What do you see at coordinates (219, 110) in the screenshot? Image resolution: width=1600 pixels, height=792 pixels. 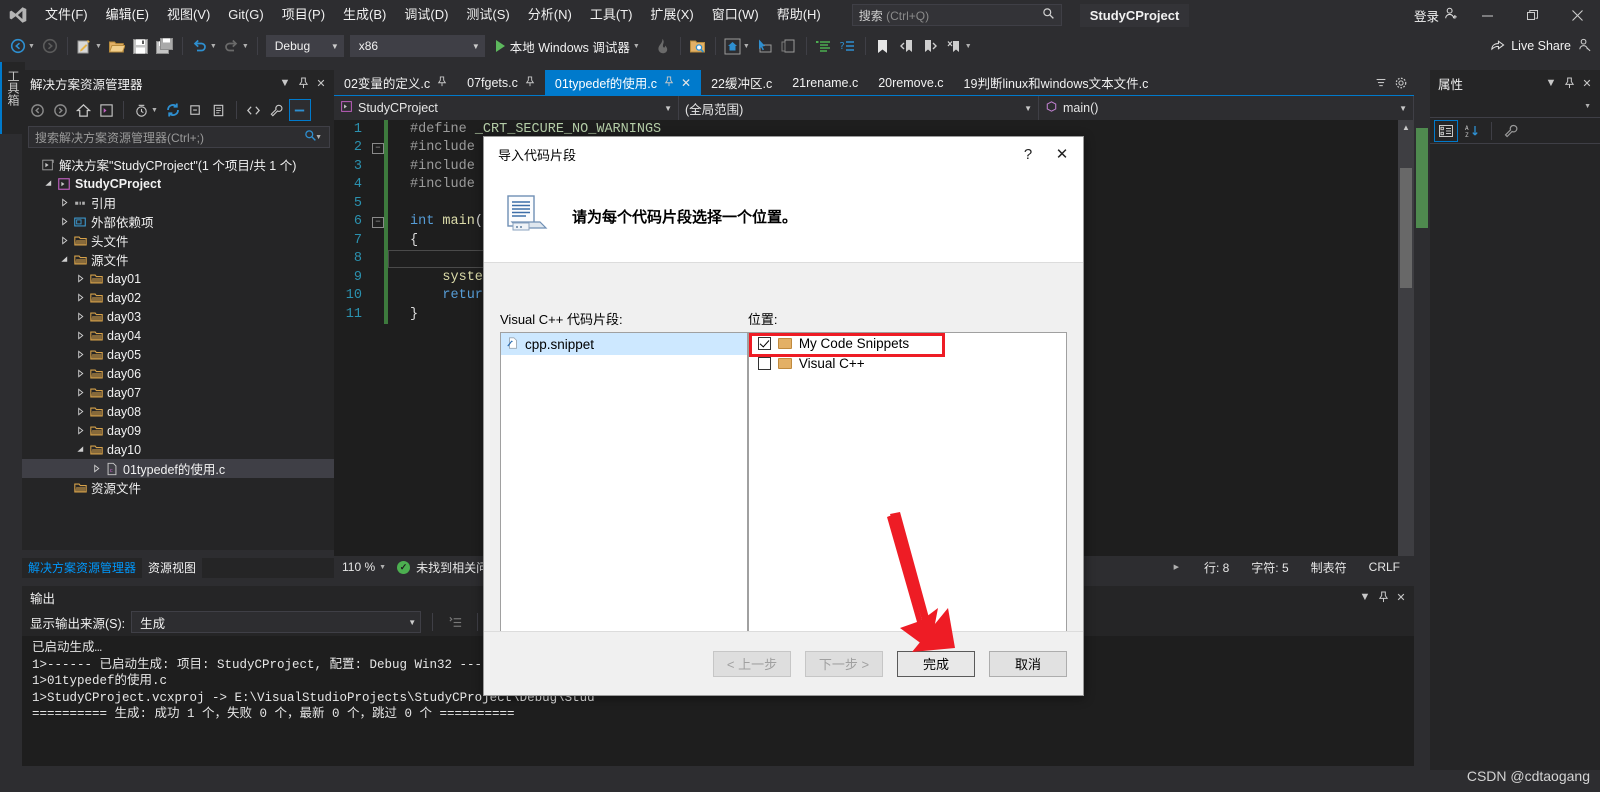 I see `se-show-all-files-icon` at bounding box center [219, 110].